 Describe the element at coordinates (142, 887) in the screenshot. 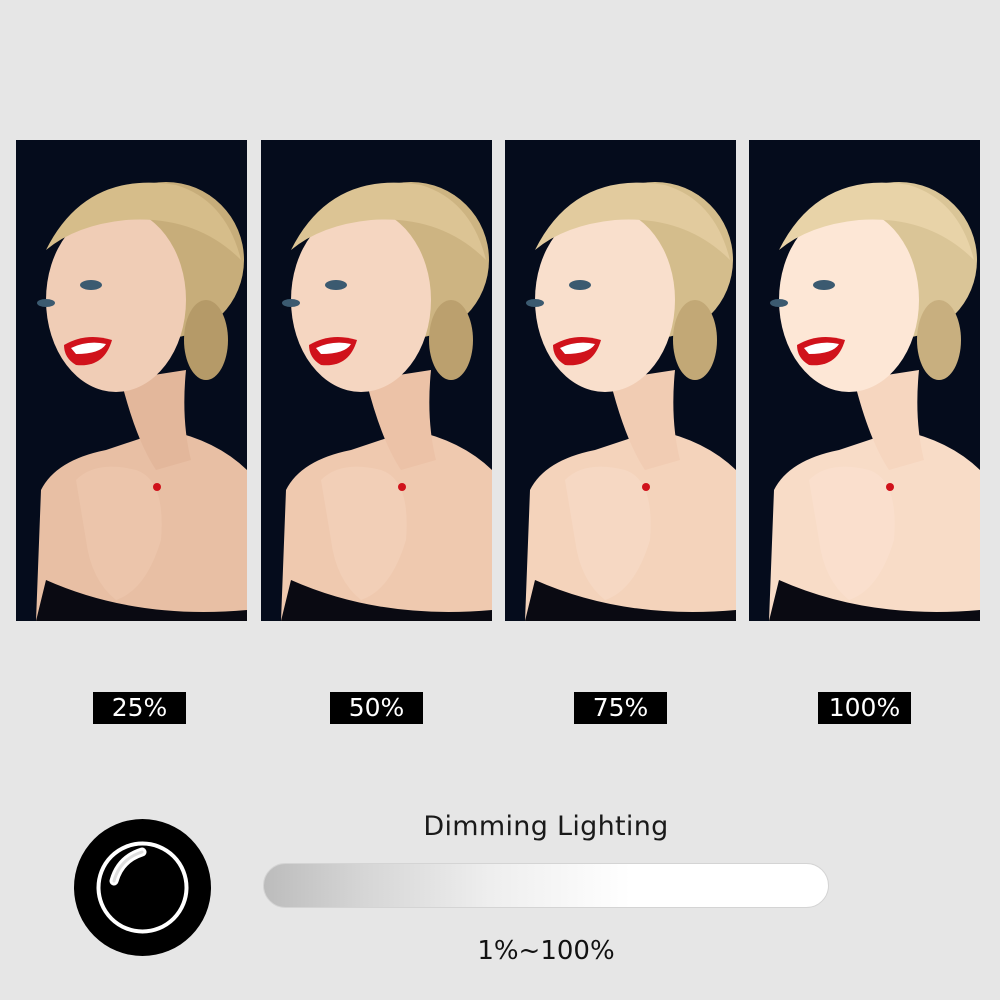

I see `ring-light-icon` at that location.